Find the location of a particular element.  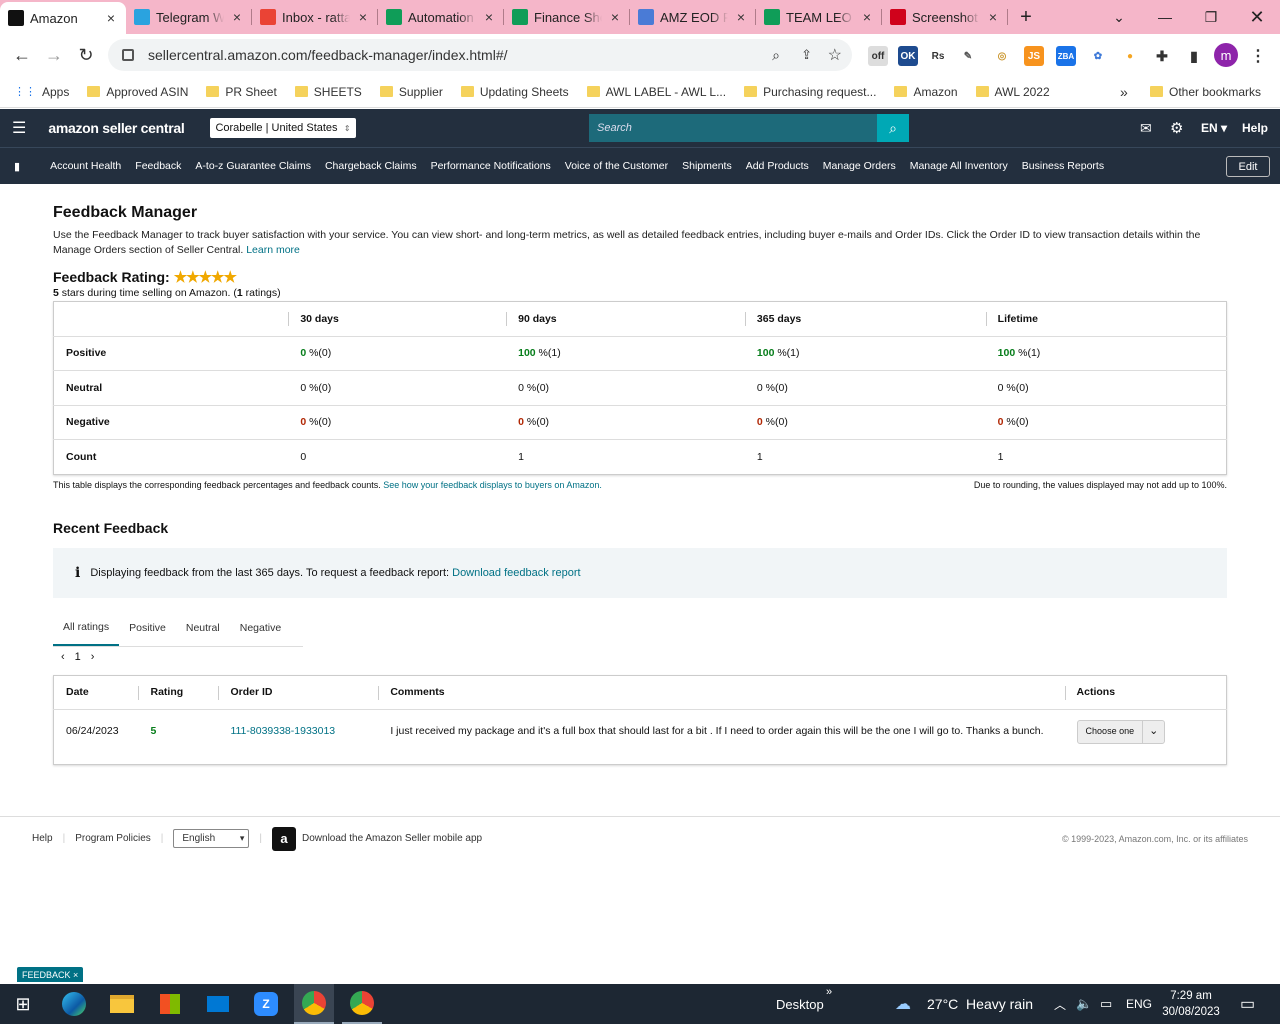

browser-tab: Screenshot × is located at coordinates (945, 17).